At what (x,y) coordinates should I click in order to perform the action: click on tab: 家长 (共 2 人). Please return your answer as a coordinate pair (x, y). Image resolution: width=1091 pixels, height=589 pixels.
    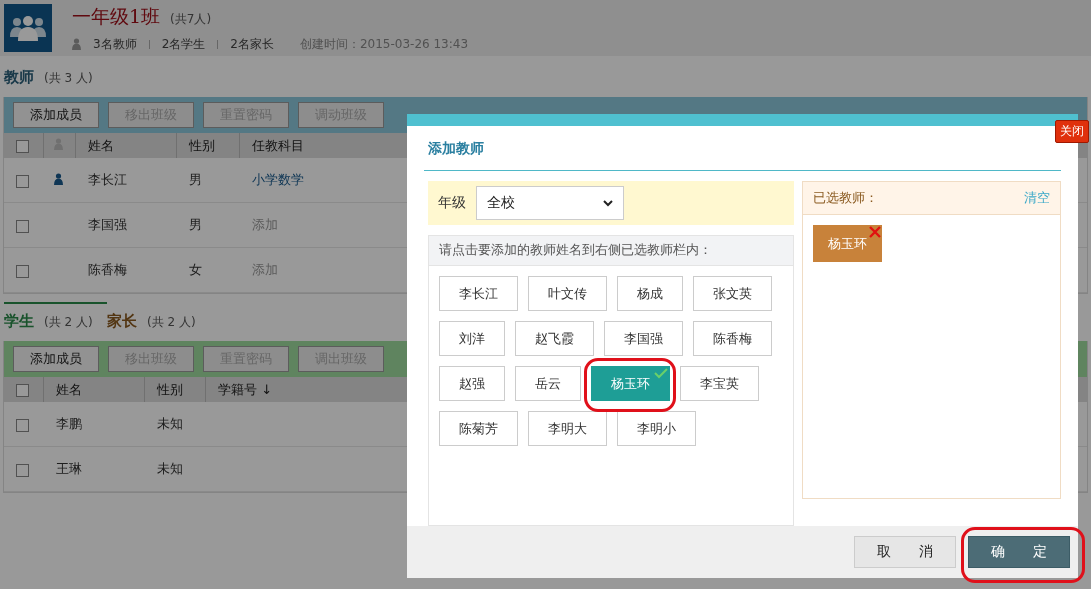
    Looking at the image, I should click on (158, 321).